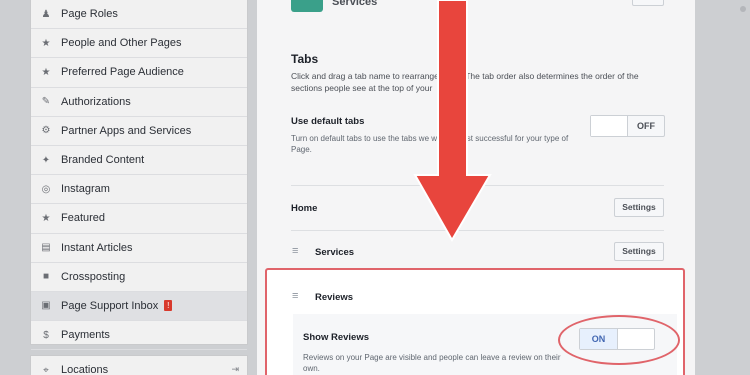 This screenshot has height=375, width=750. I want to click on sidebar-item-label: Crossposting, so click(93, 276).